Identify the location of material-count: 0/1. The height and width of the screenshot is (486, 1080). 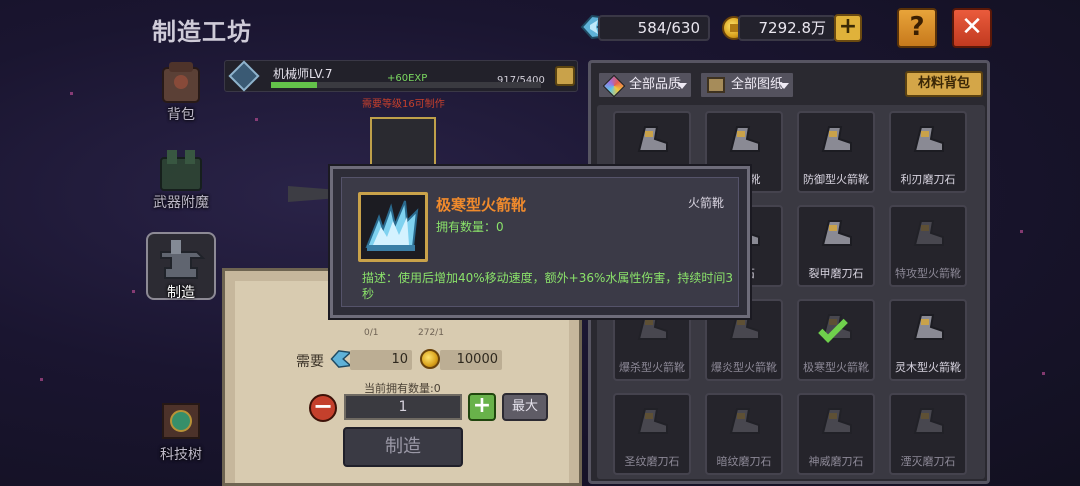
(371, 333).